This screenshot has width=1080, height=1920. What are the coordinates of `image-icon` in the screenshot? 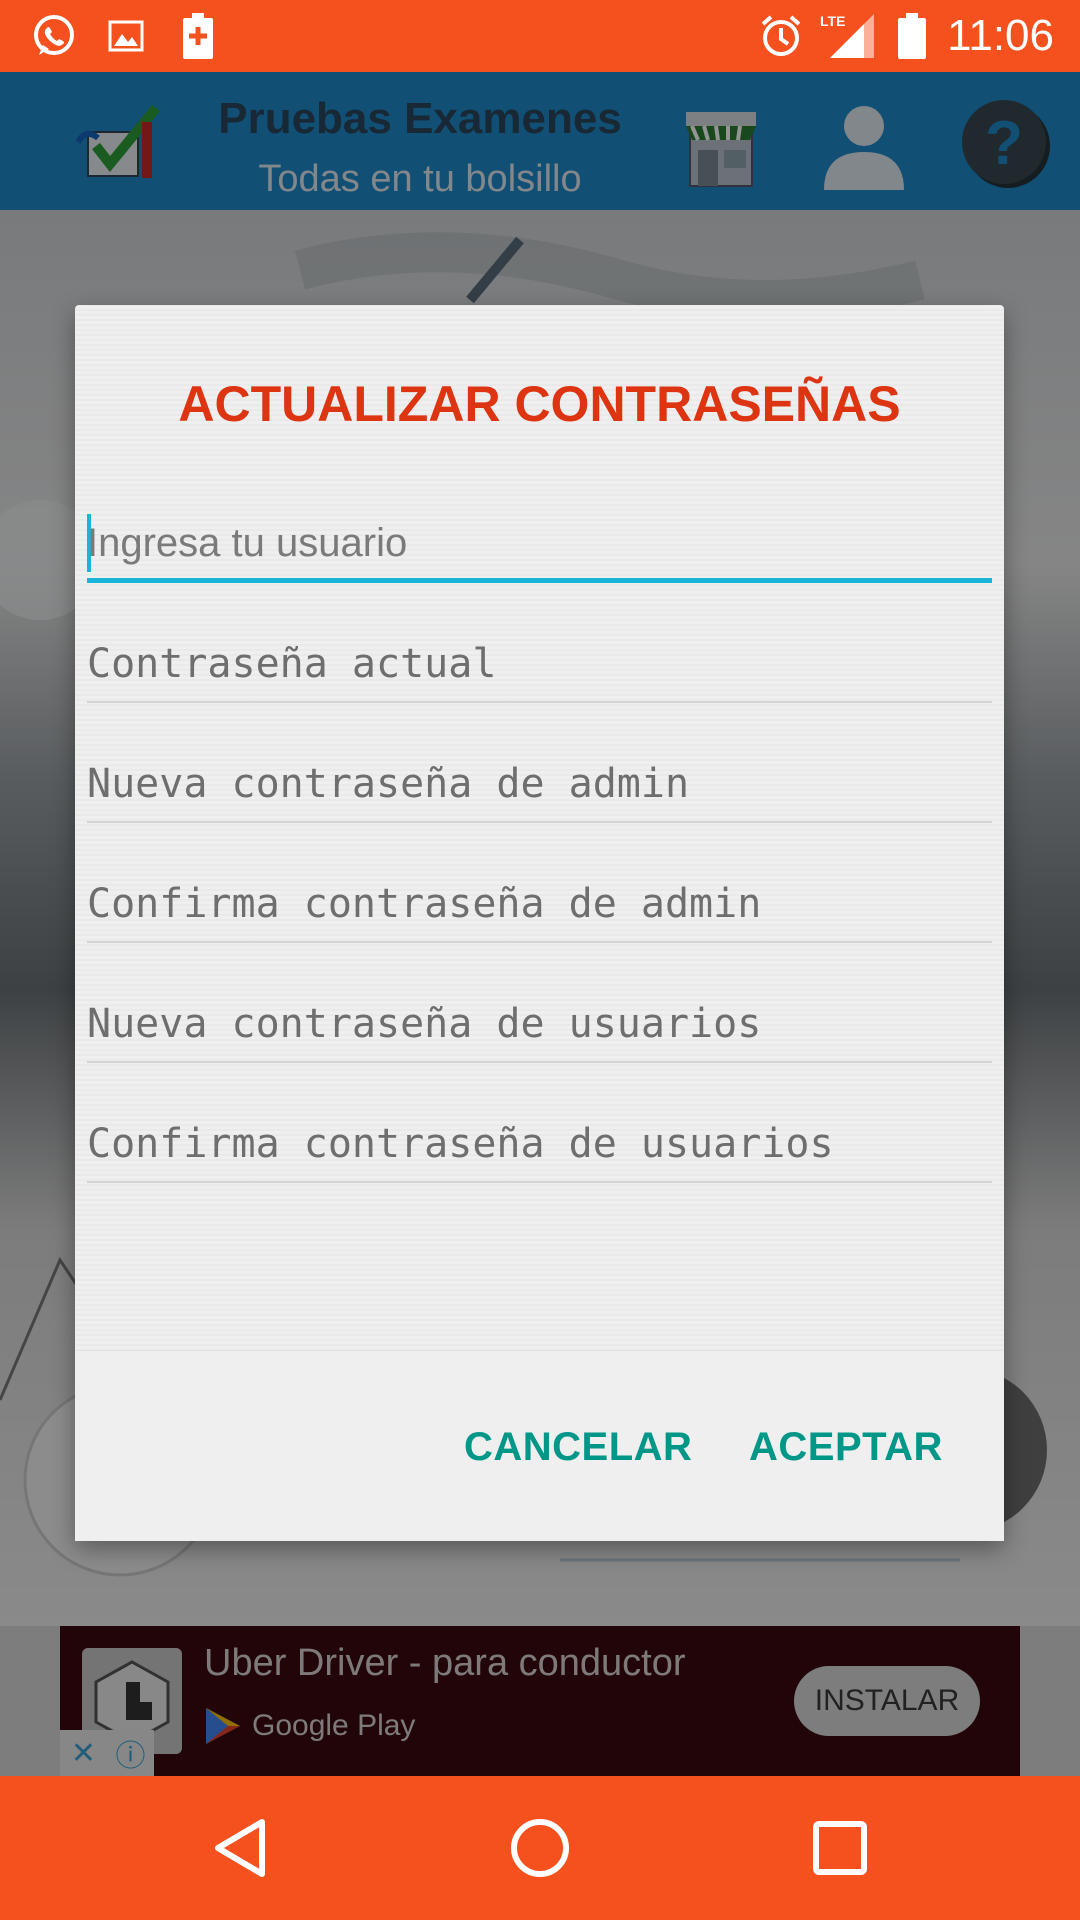 It's located at (126, 36).